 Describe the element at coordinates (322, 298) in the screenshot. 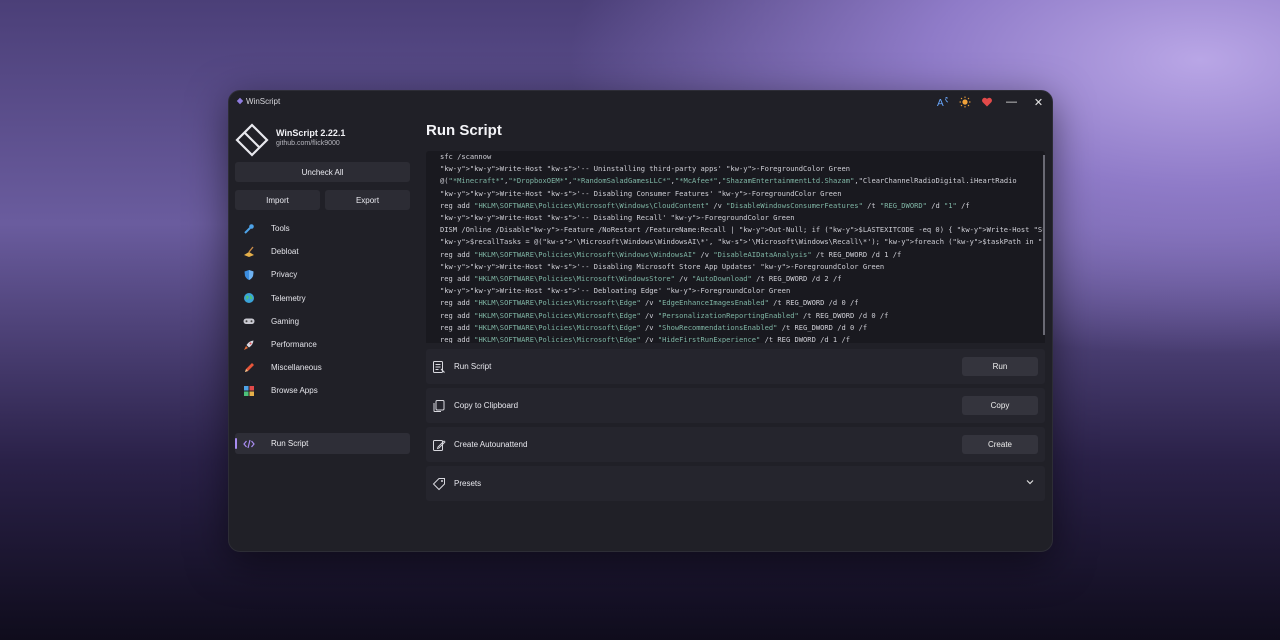

I see `sidebar-item-telemetry: Telemetry` at that location.